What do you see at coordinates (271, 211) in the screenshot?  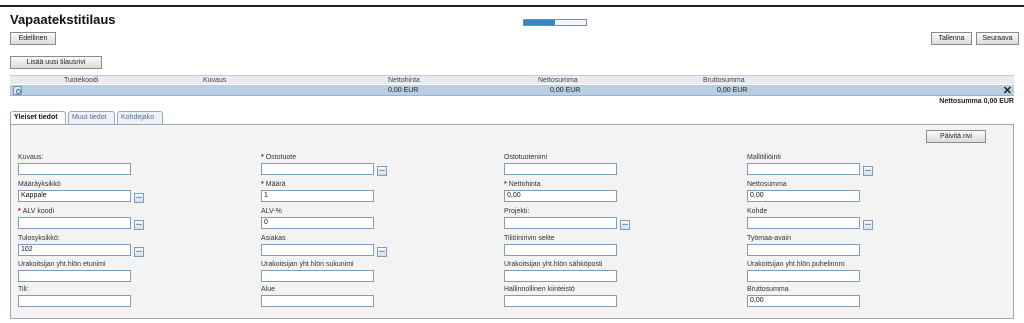 I see `alv-prosentti-label: ALV-%` at bounding box center [271, 211].